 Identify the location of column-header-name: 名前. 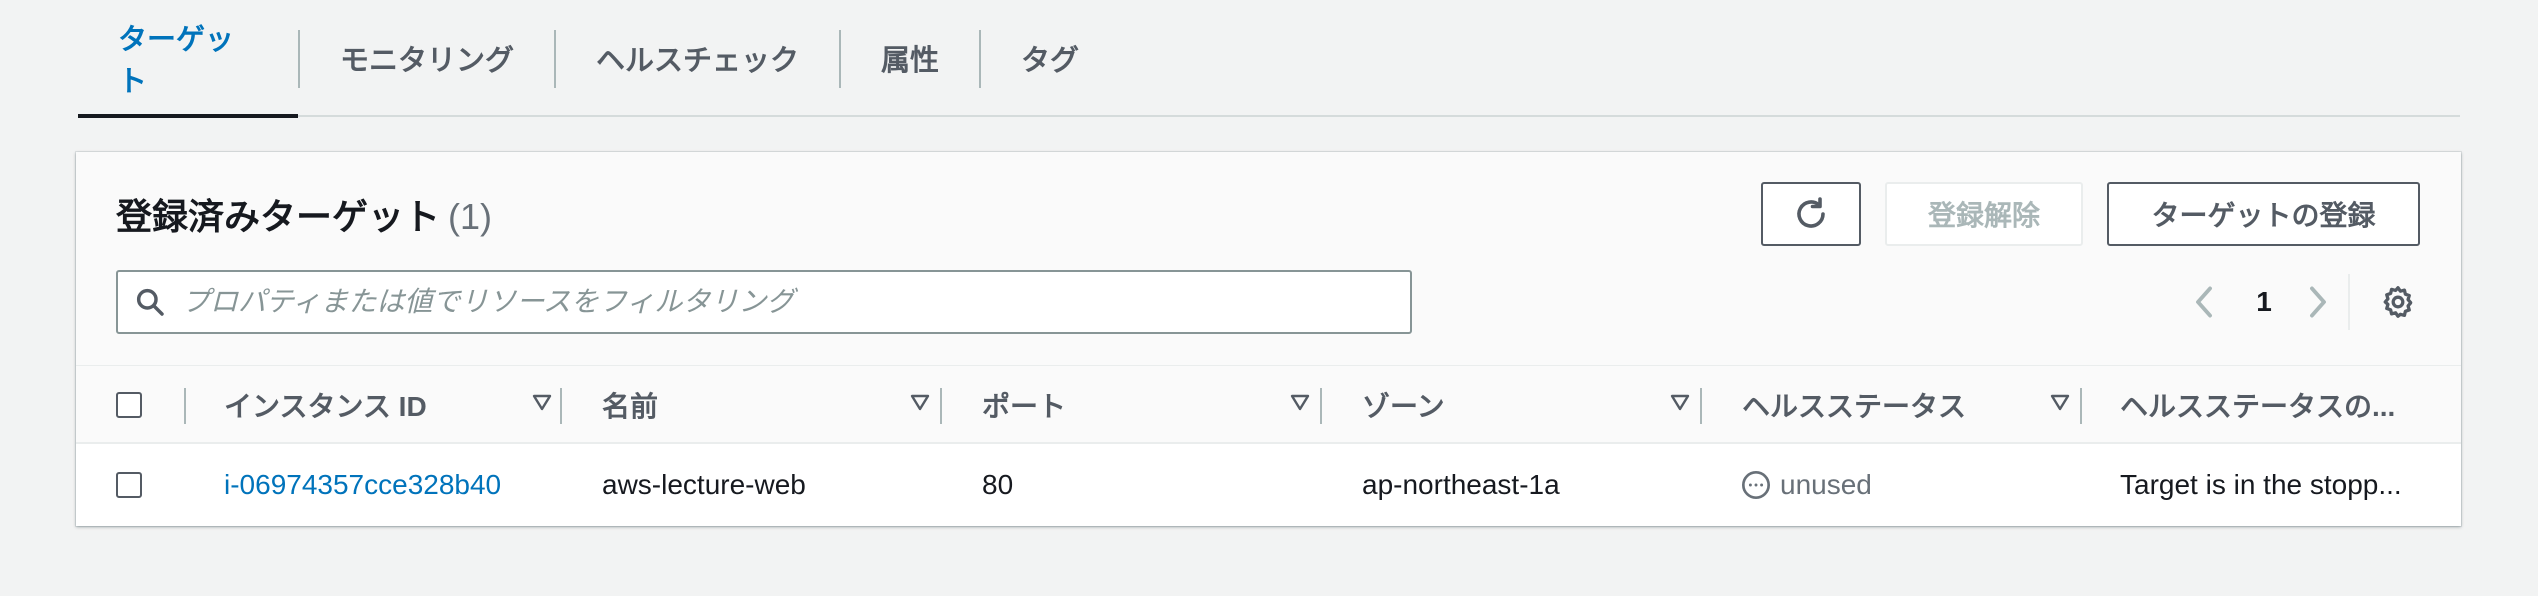
(779, 405).